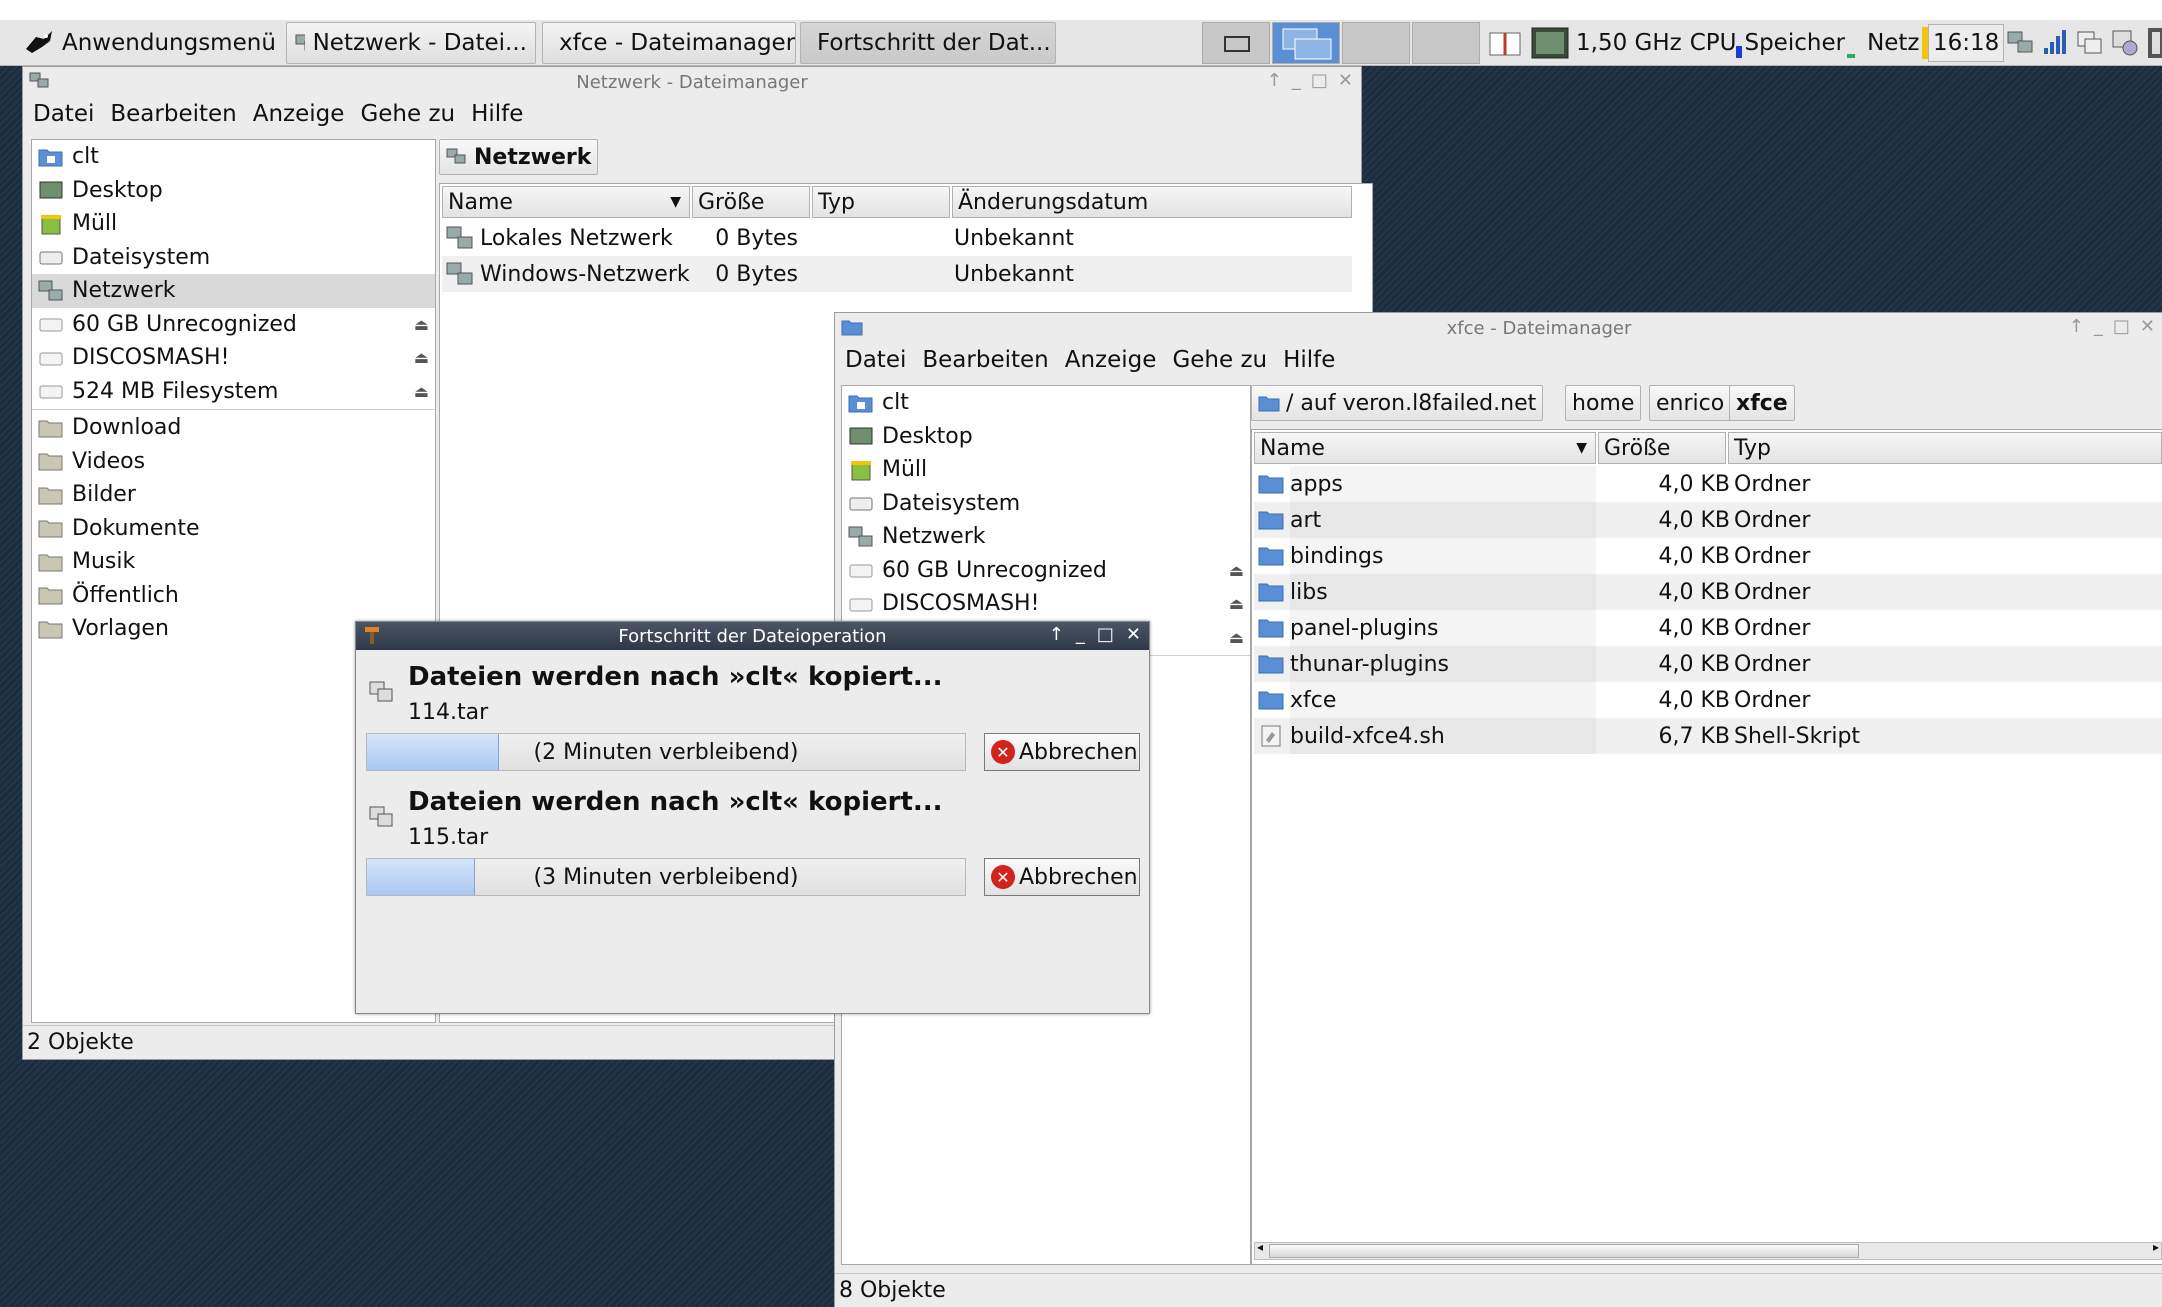  I want to click on sidebar-item-bilder: Bilder, so click(233, 495).